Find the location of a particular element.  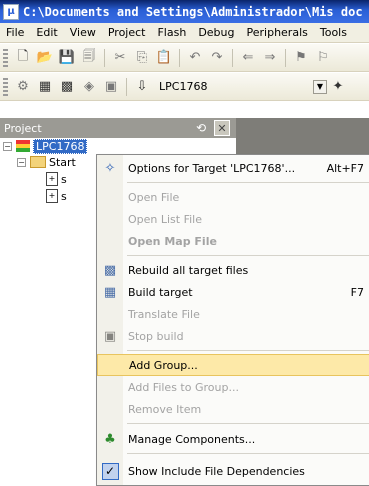

check-icon-wrapper: ✓ is located at coordinates (110, 471).